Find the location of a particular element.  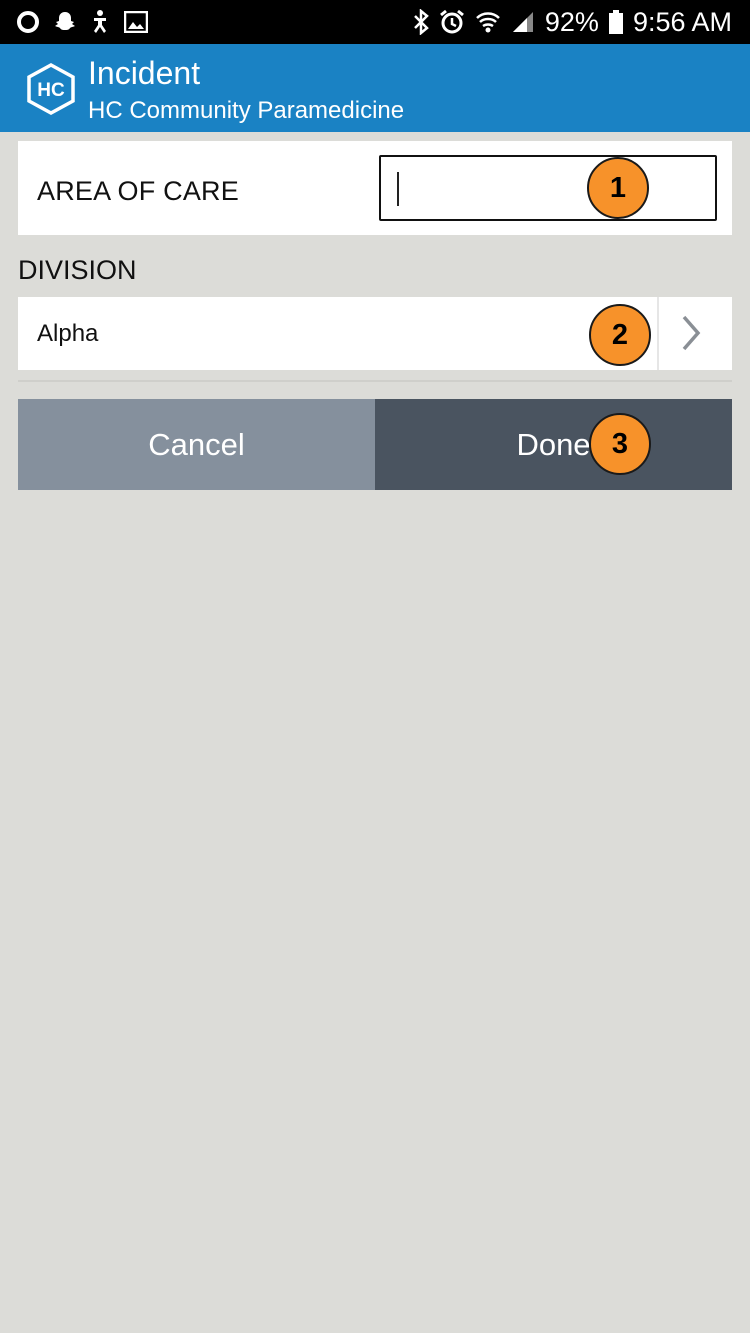

bluetooth-icon is located at coordinates (421, 22).